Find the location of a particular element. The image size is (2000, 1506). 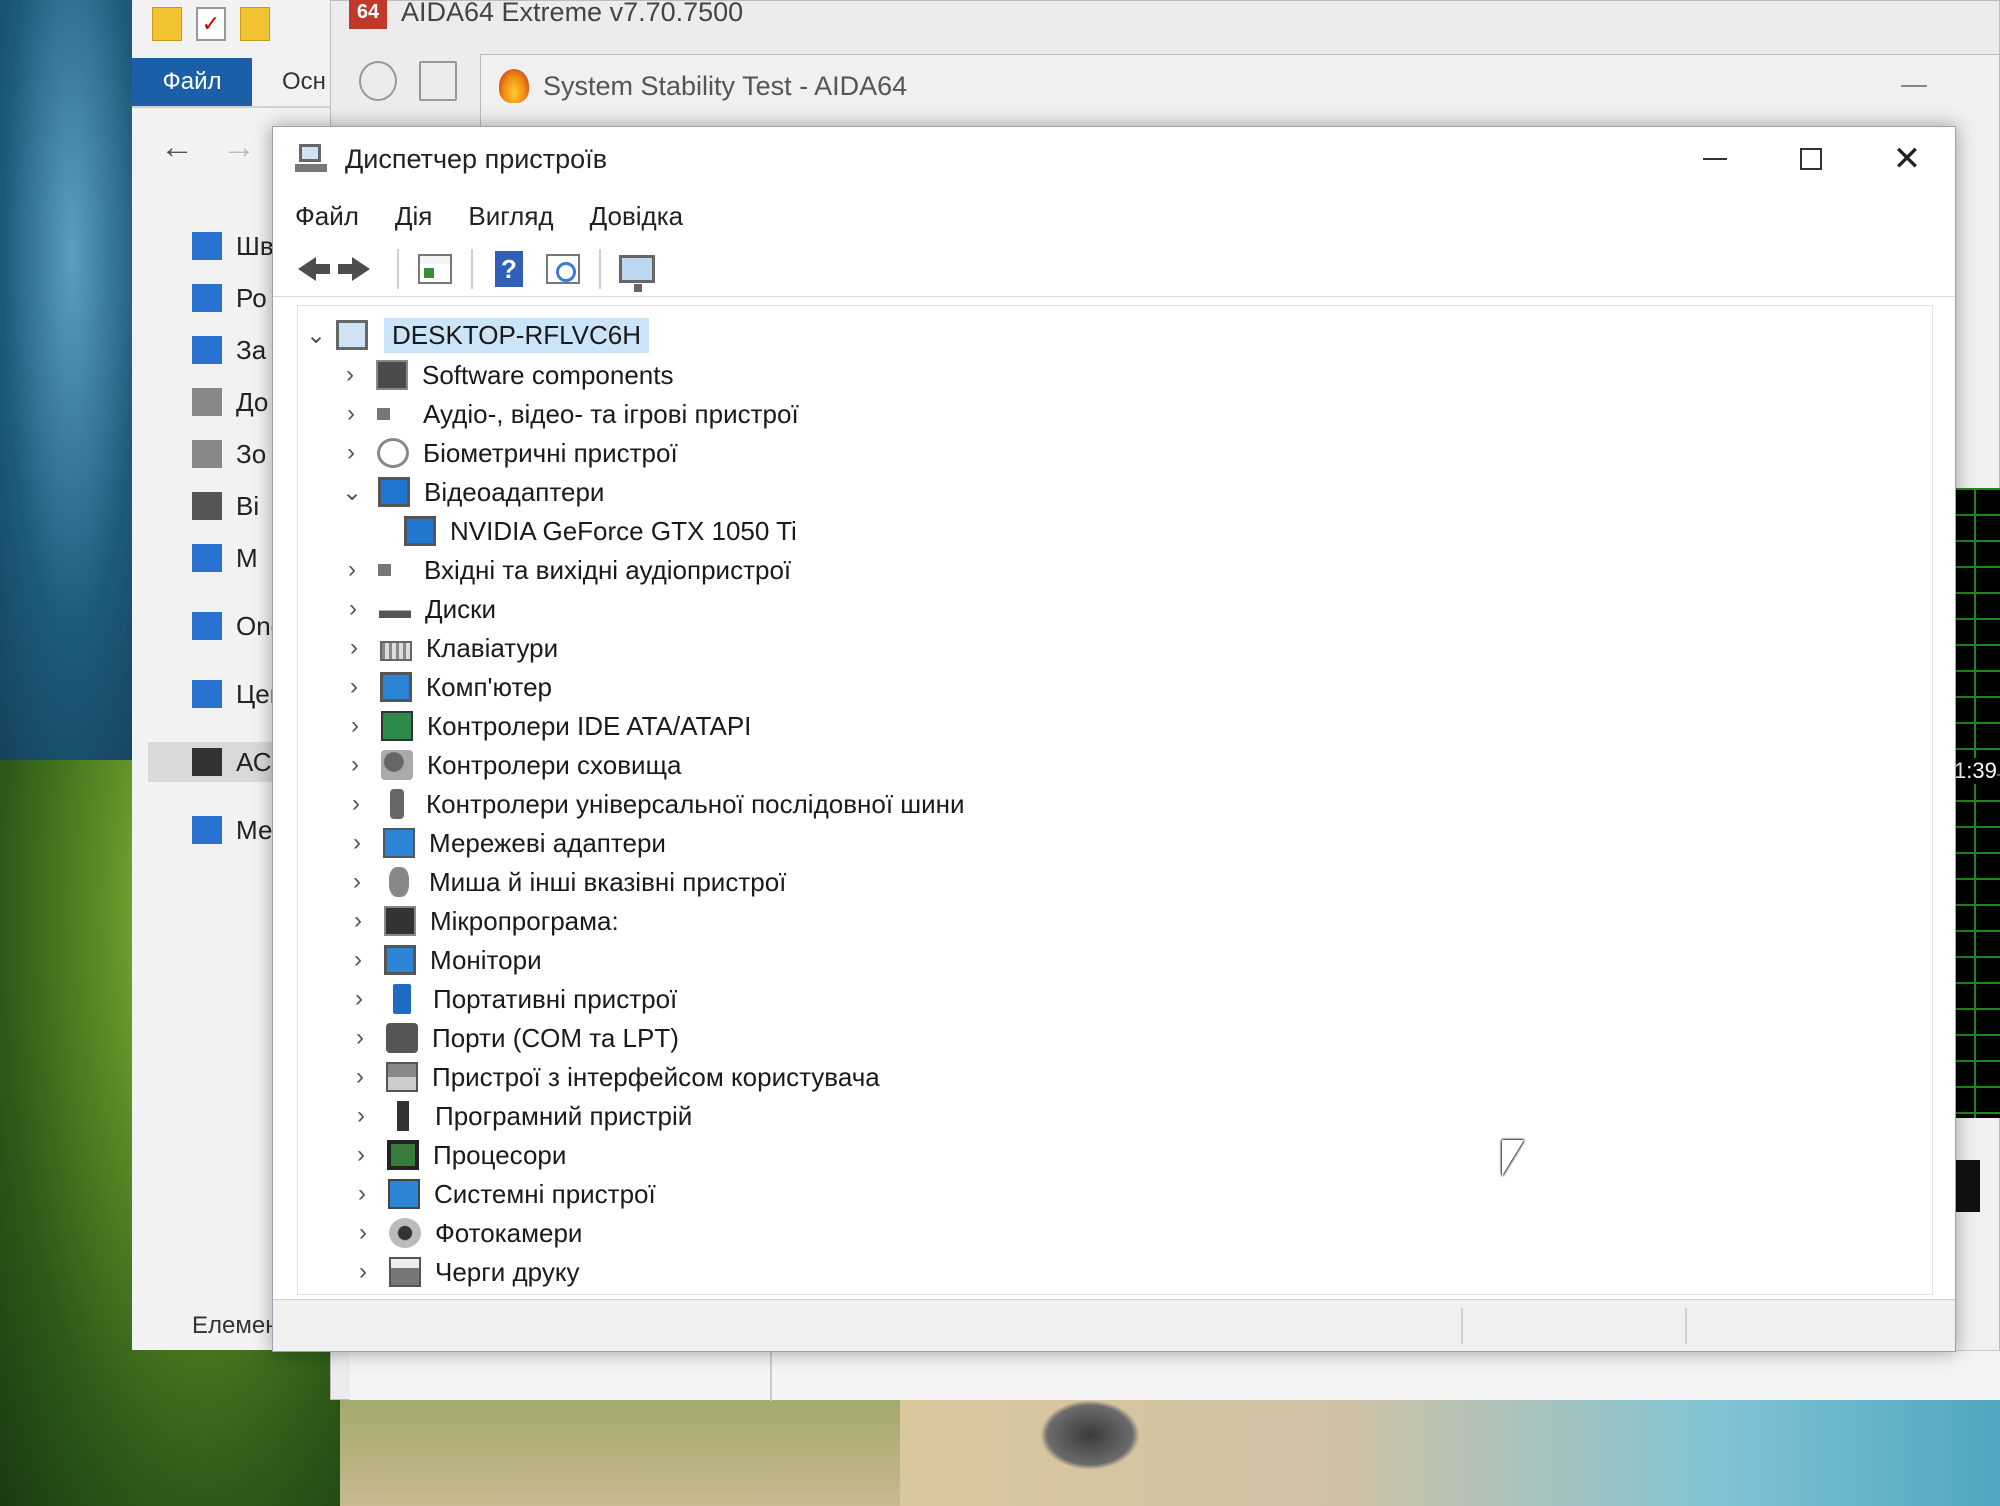

document-icon is located at coordinates (207, 402).